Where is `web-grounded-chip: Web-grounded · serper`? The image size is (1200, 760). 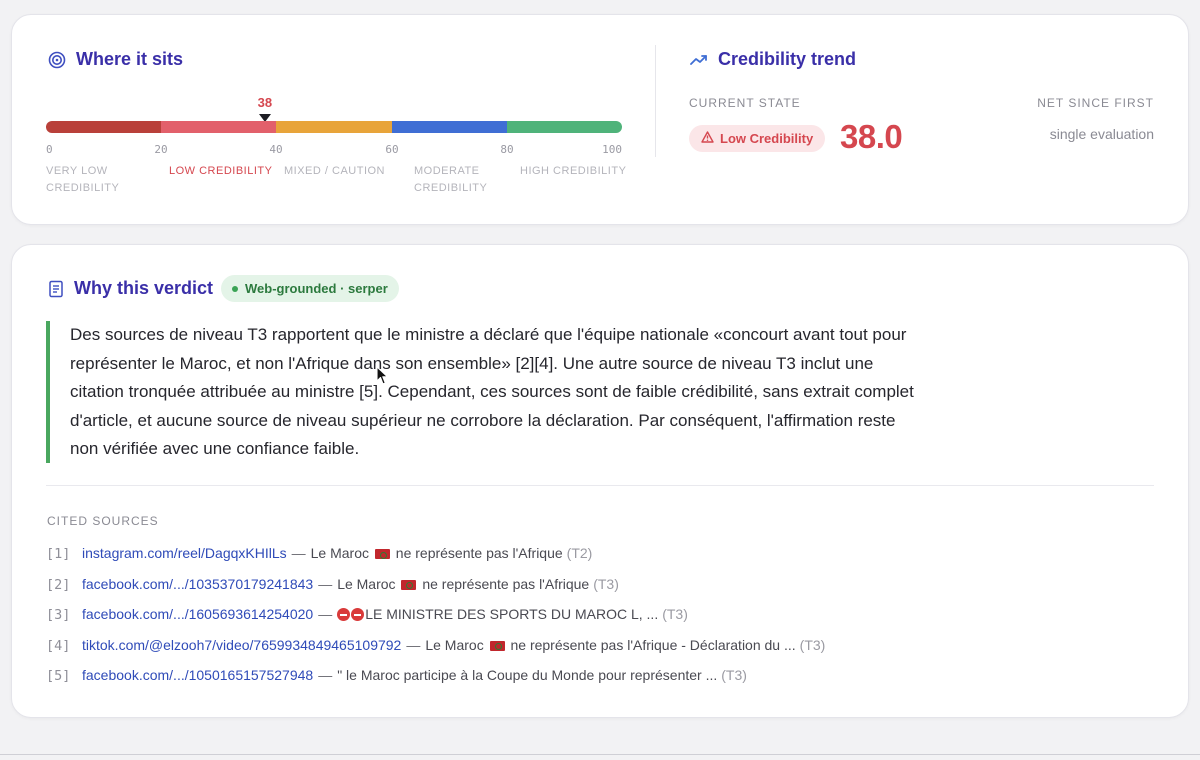
web-grounded-chip: Web-grounded · serper is located at coordinates (310, 288).